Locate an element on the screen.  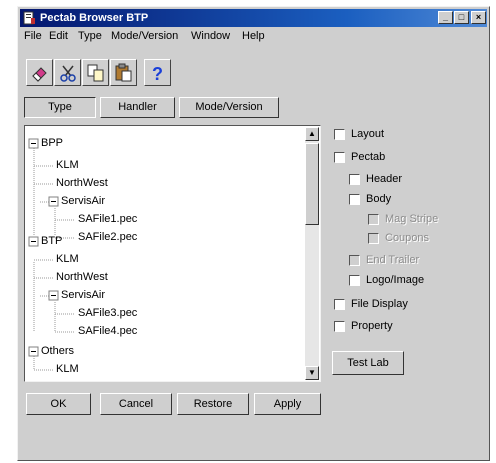
pectab-checkbox is located at coordinates (339, 157).